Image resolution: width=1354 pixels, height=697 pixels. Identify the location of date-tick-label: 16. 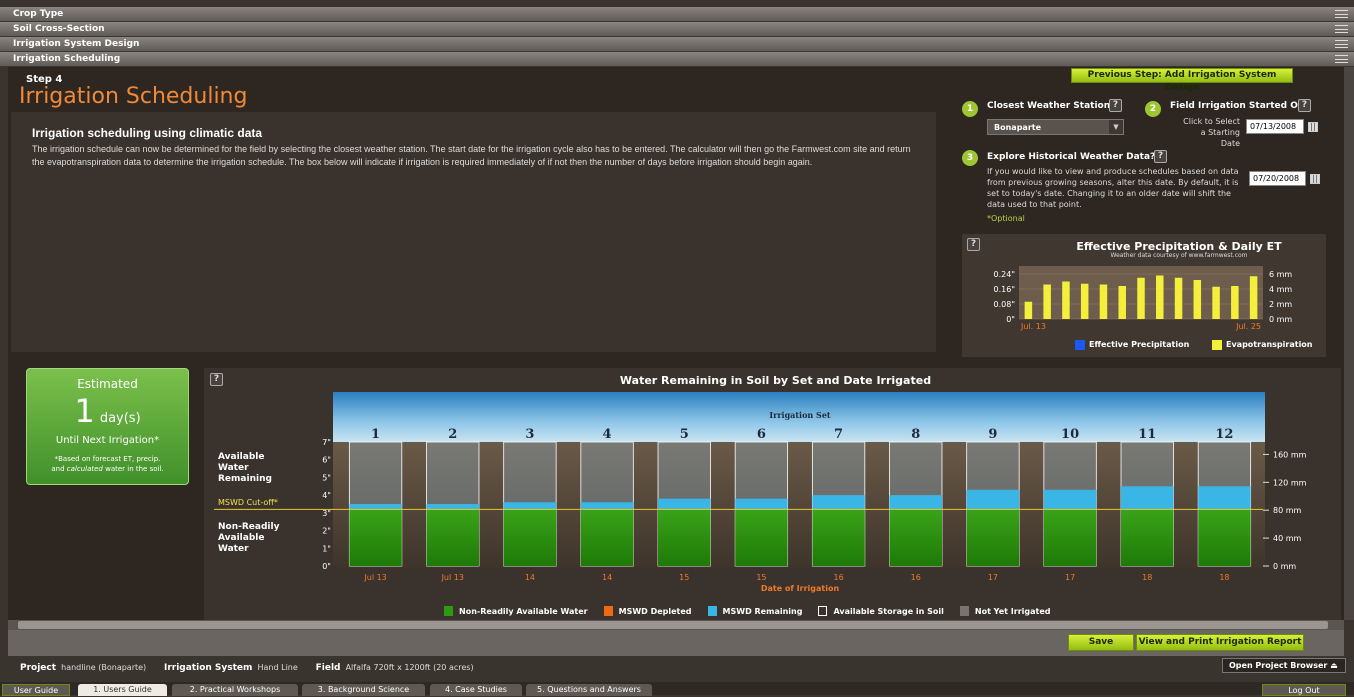
(916, 577).